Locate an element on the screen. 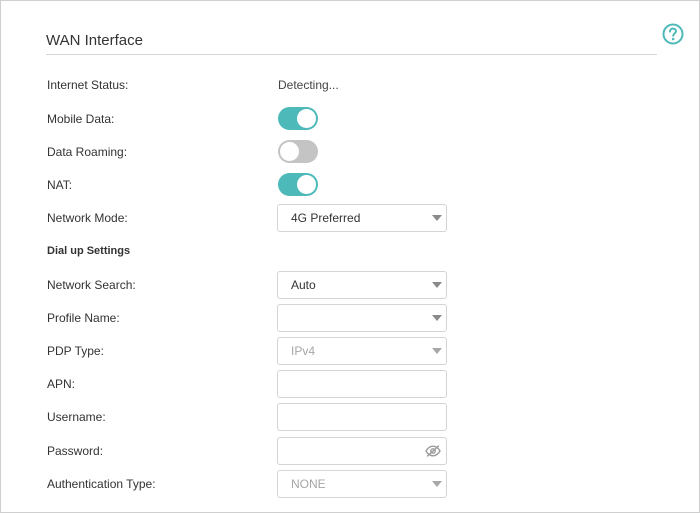 The width and height of the screenshot is (700, 513). network-search-value: Auto is located at coordinates (303, 285).